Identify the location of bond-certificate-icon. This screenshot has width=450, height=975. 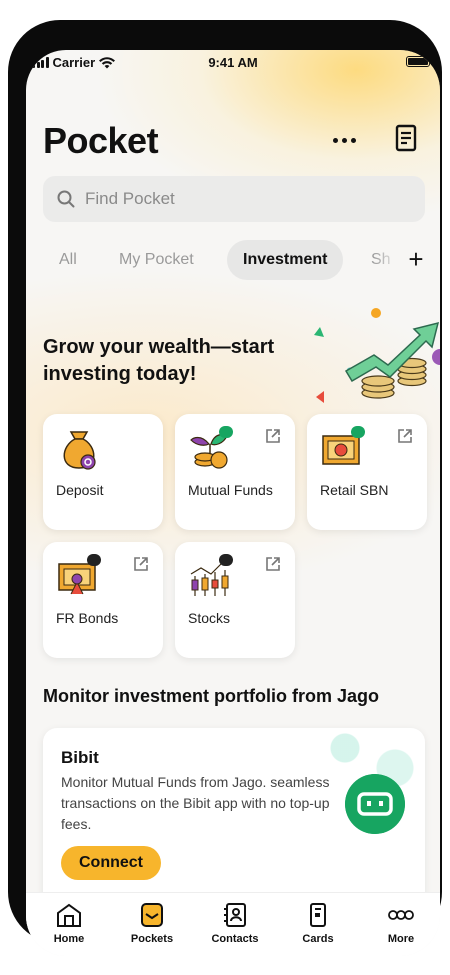
(79, 574).